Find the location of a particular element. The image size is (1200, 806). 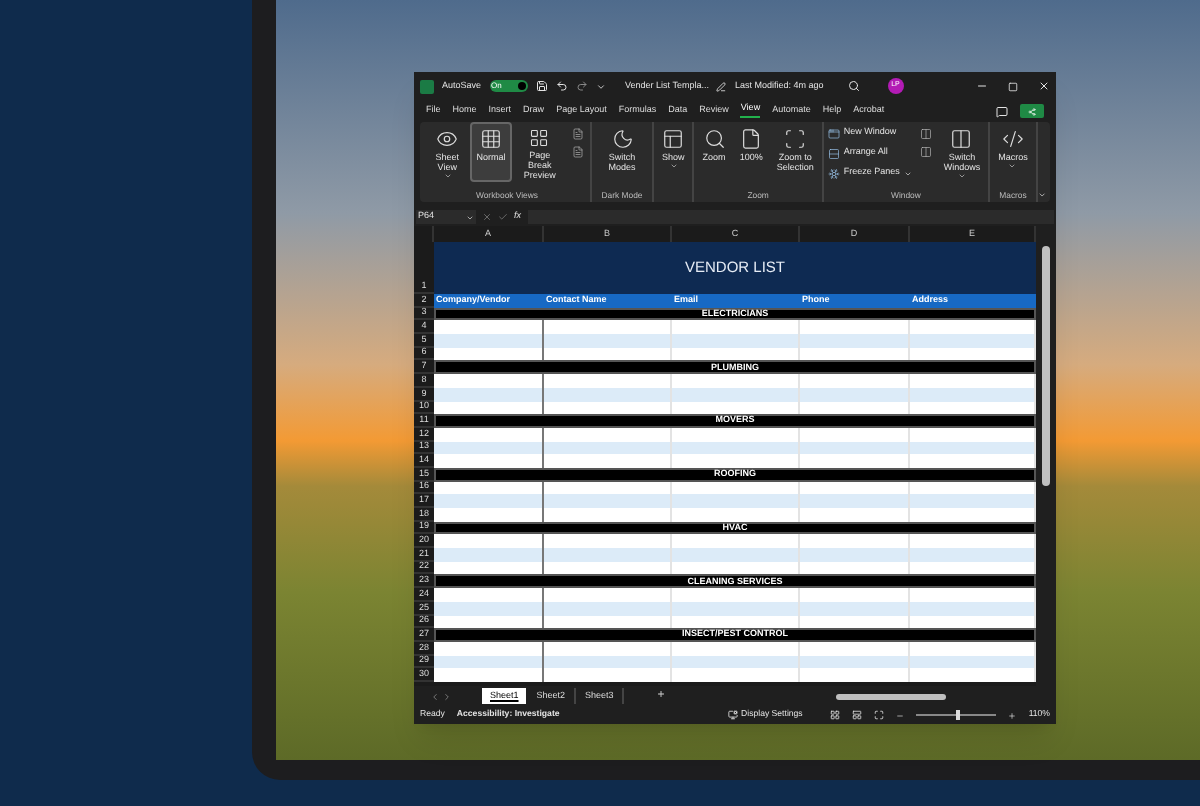

page-layout-icon is located at coordinates (857, 715).